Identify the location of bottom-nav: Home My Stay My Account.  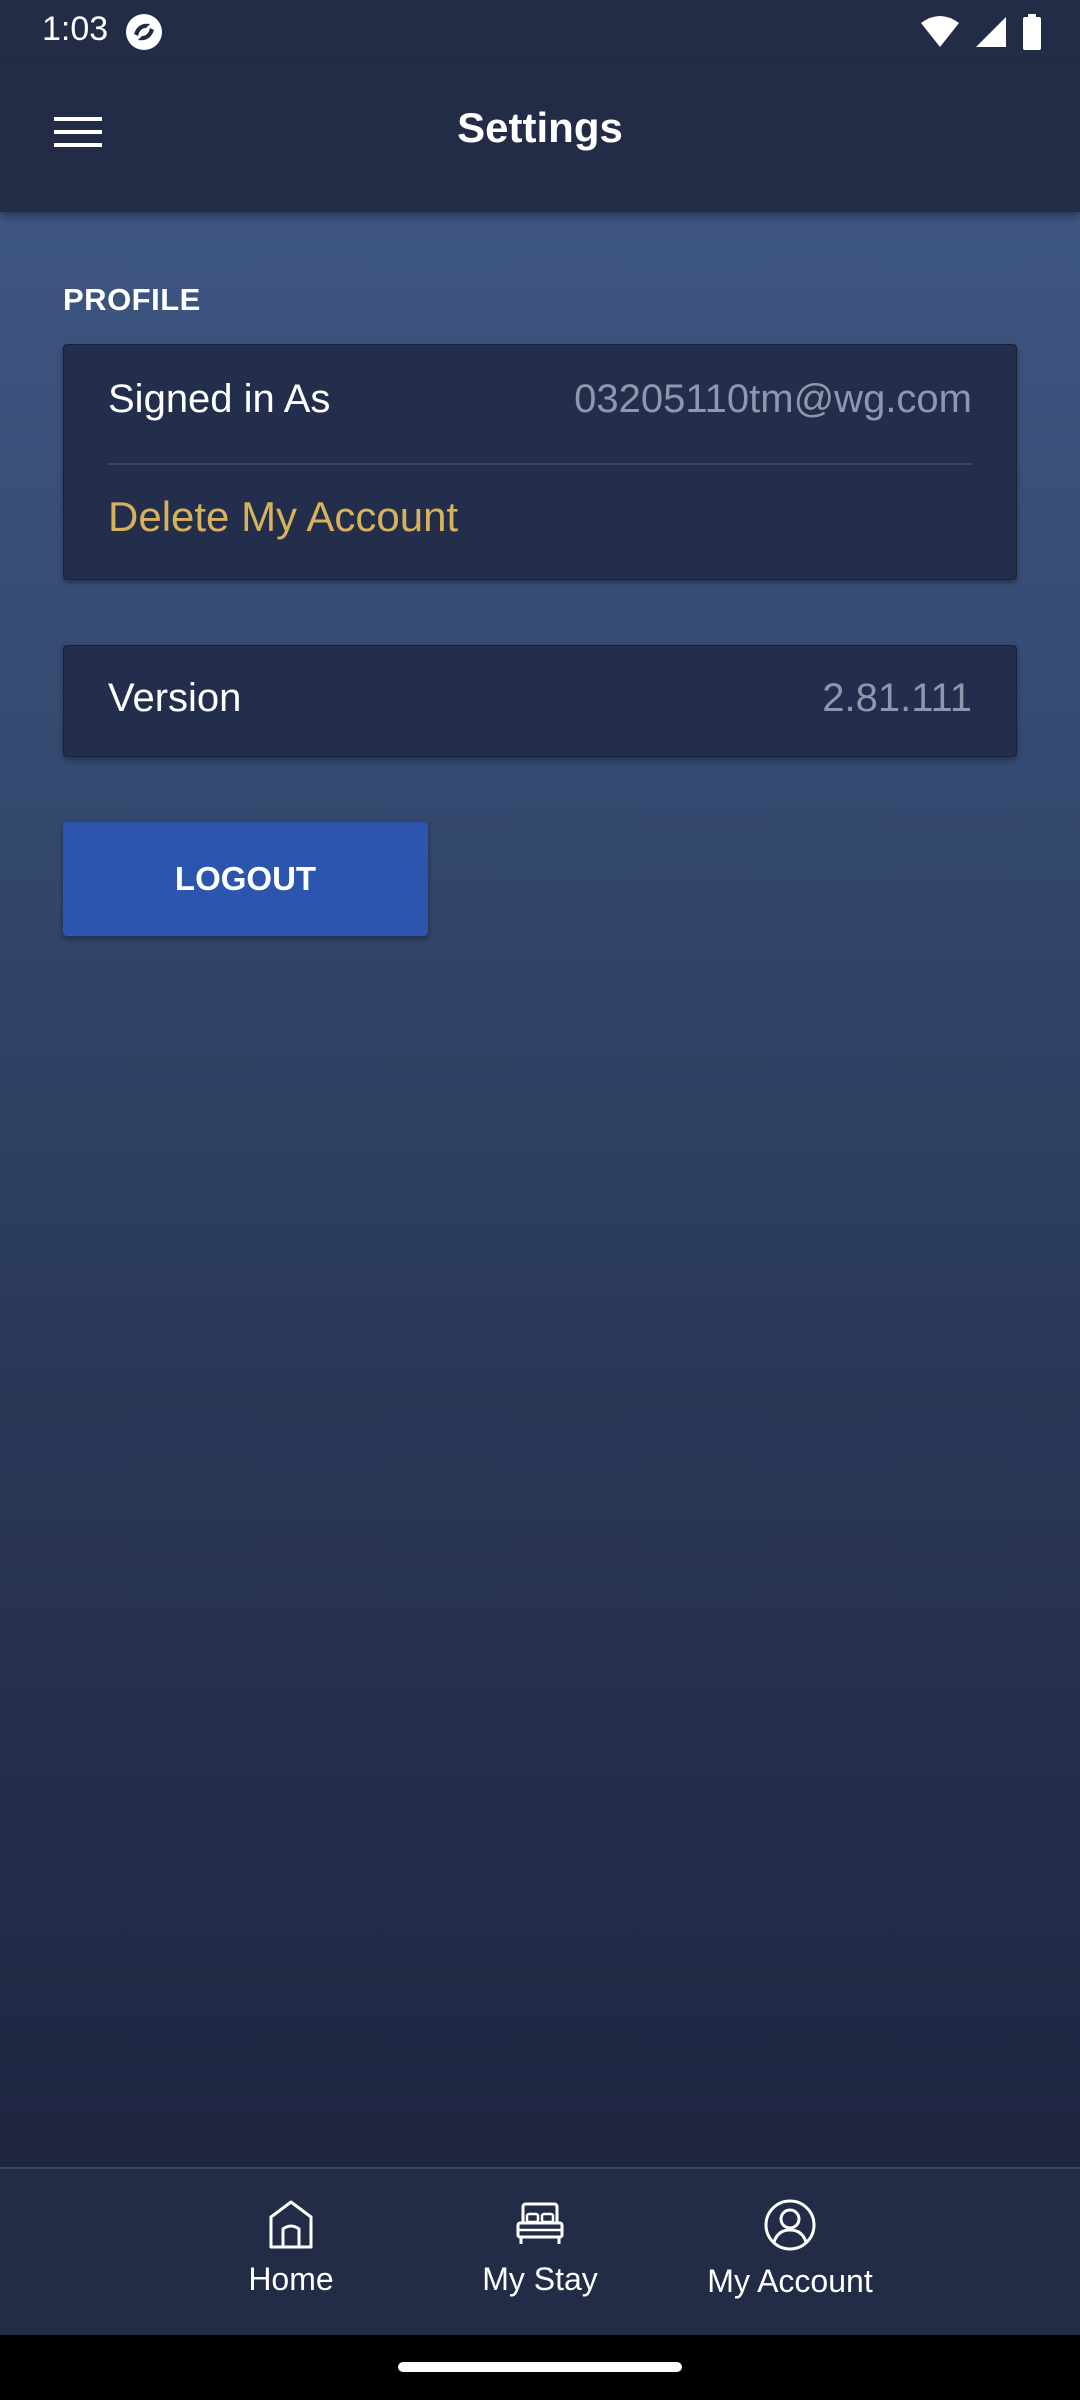
(540, 2251).